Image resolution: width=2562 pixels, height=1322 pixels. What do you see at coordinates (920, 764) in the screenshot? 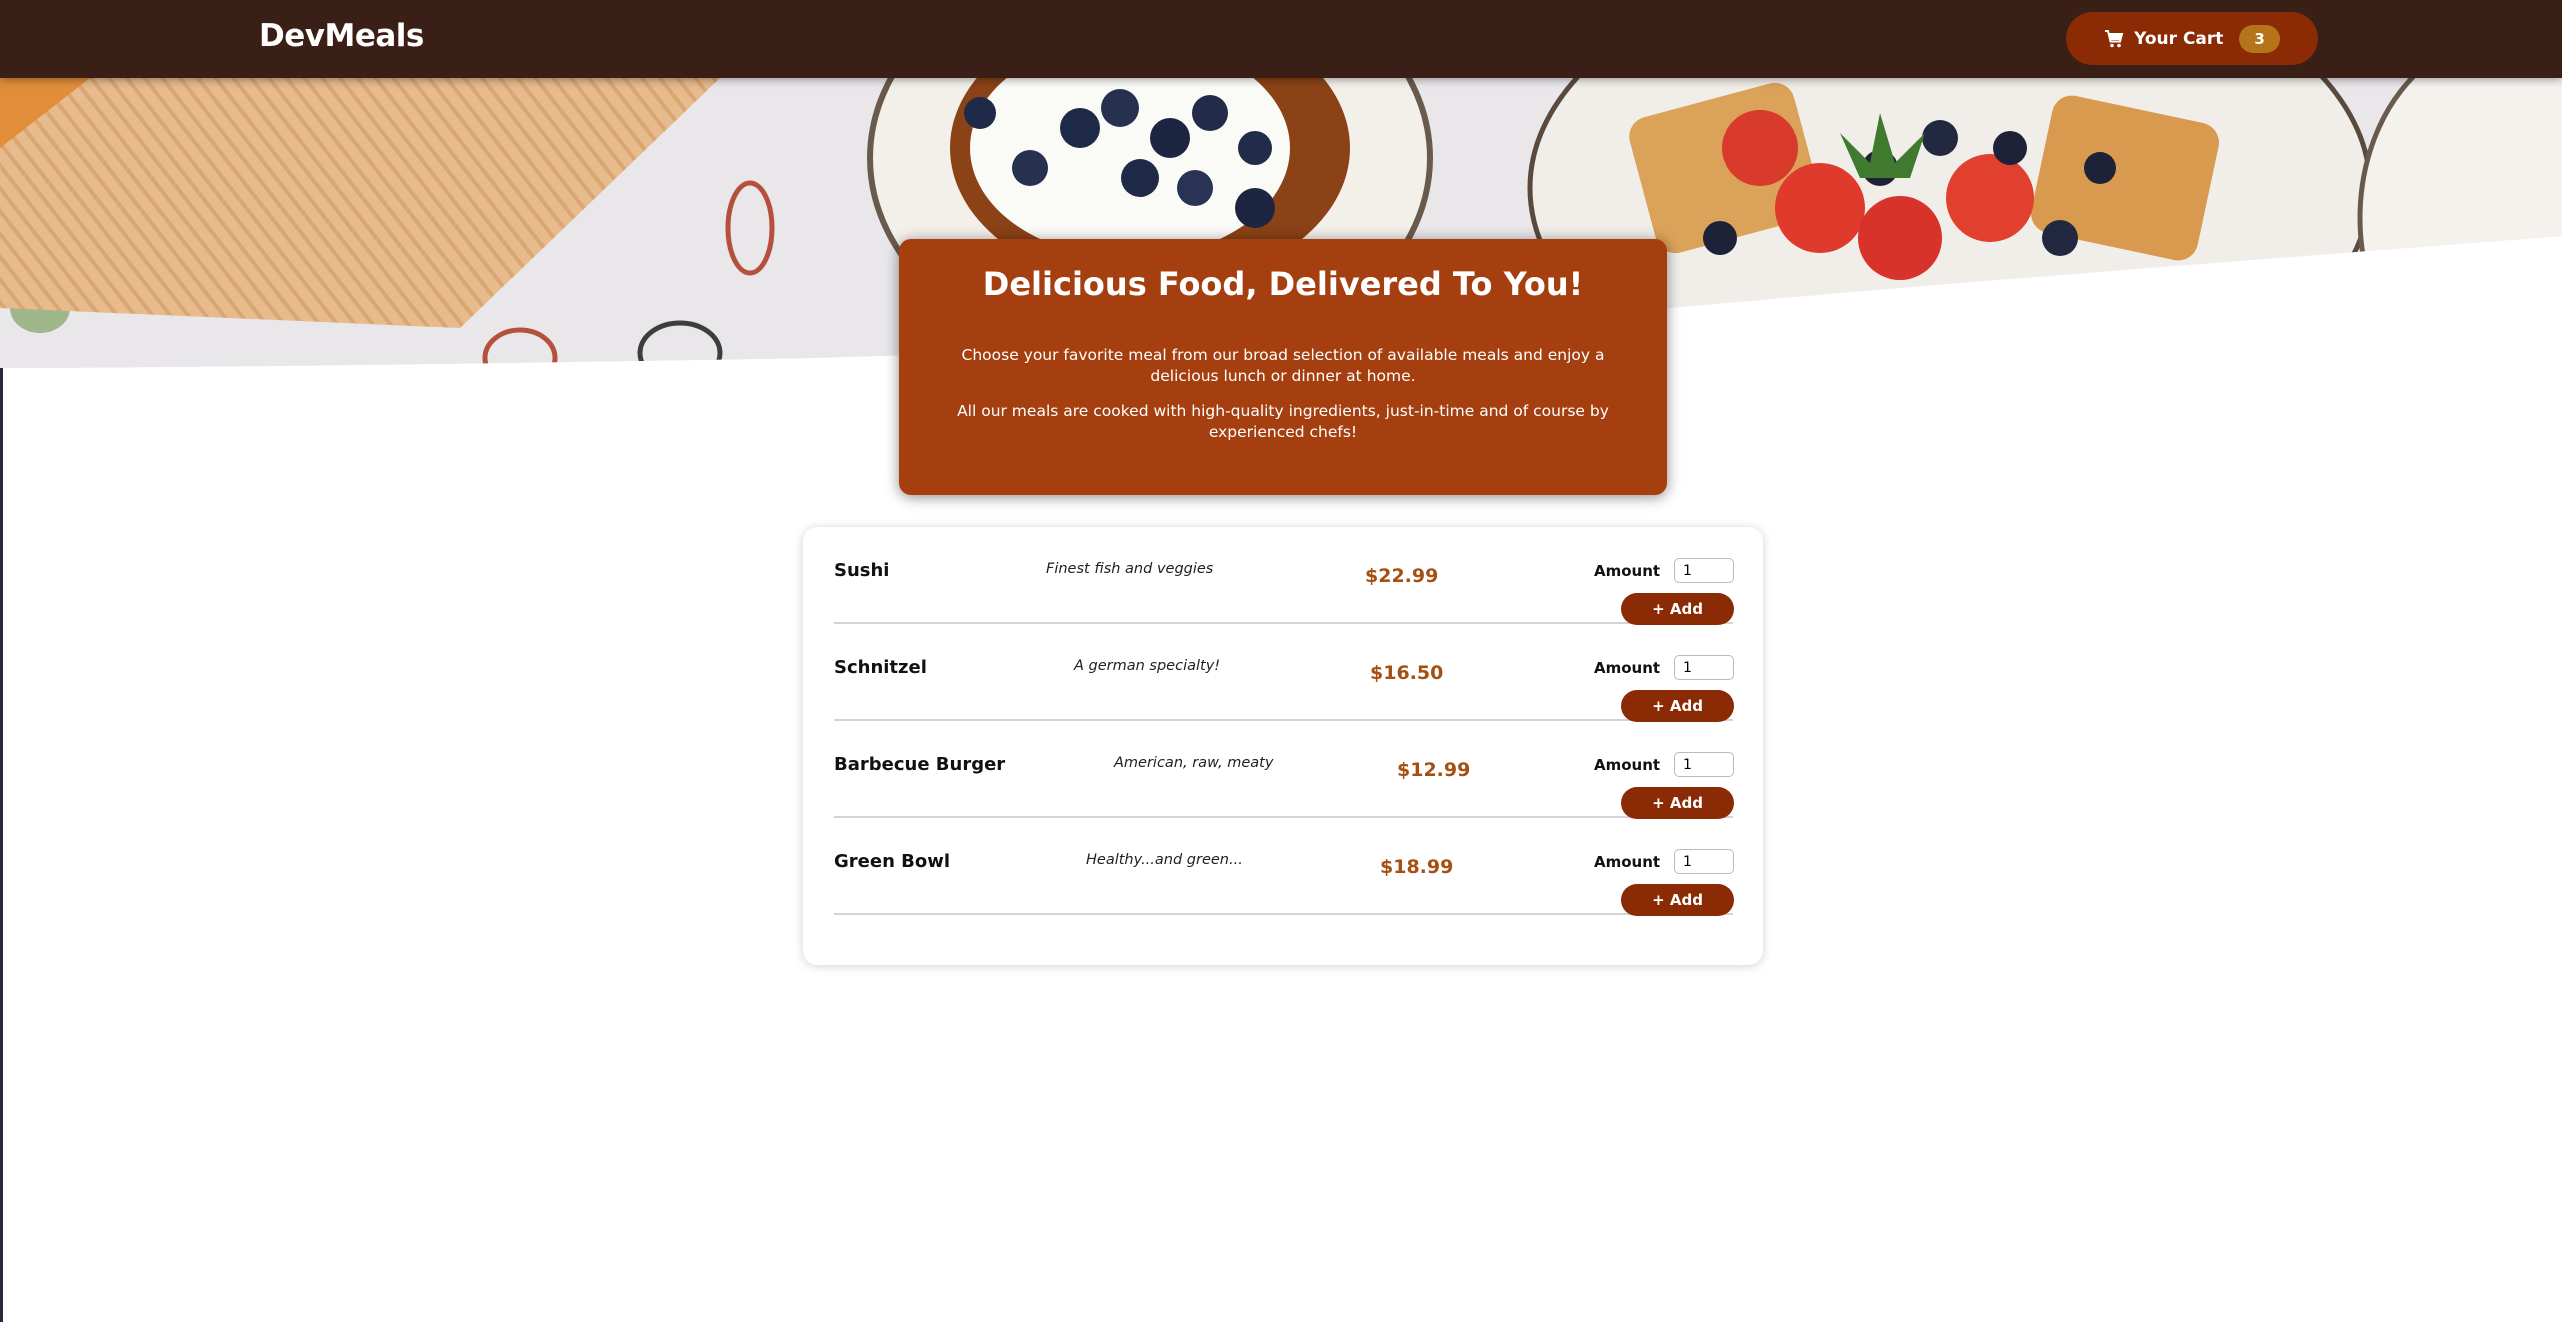
I see `meal-name: Barbecue Burger` at bounding box center [920, 764].